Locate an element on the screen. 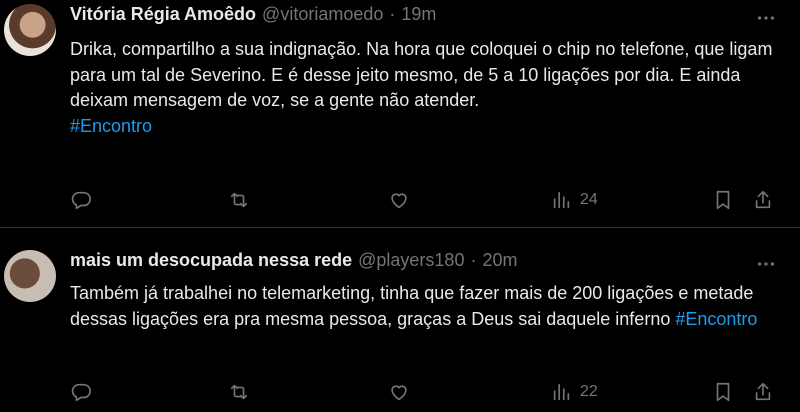 Image resolution: width=800 pixels, height=412 pixels. views-button: 22 is located at coordinates (574, 392).